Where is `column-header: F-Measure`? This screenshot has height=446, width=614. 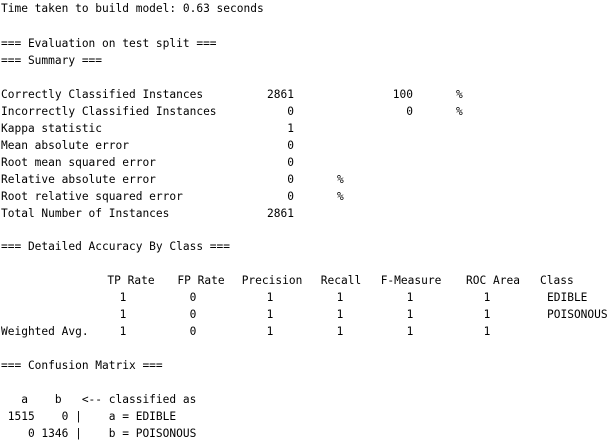
column-header: F-Measure is located at coordinates (411, 280).